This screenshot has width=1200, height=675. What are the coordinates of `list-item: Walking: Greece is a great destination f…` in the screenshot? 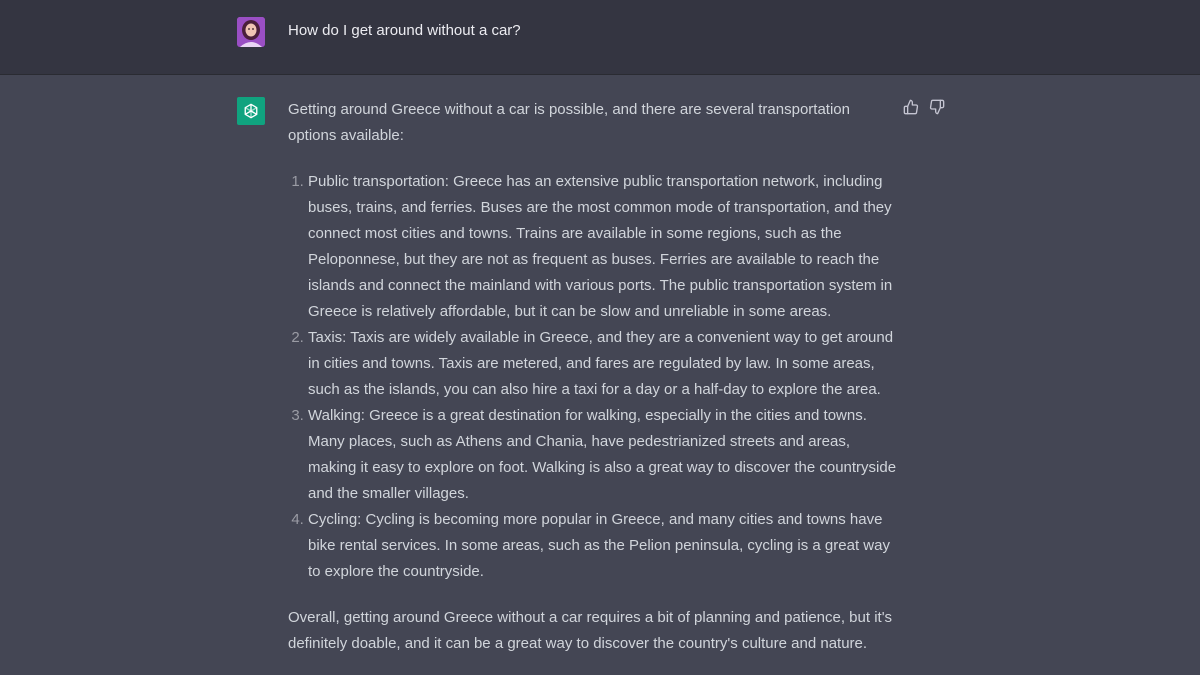 It's located at (603, 455).